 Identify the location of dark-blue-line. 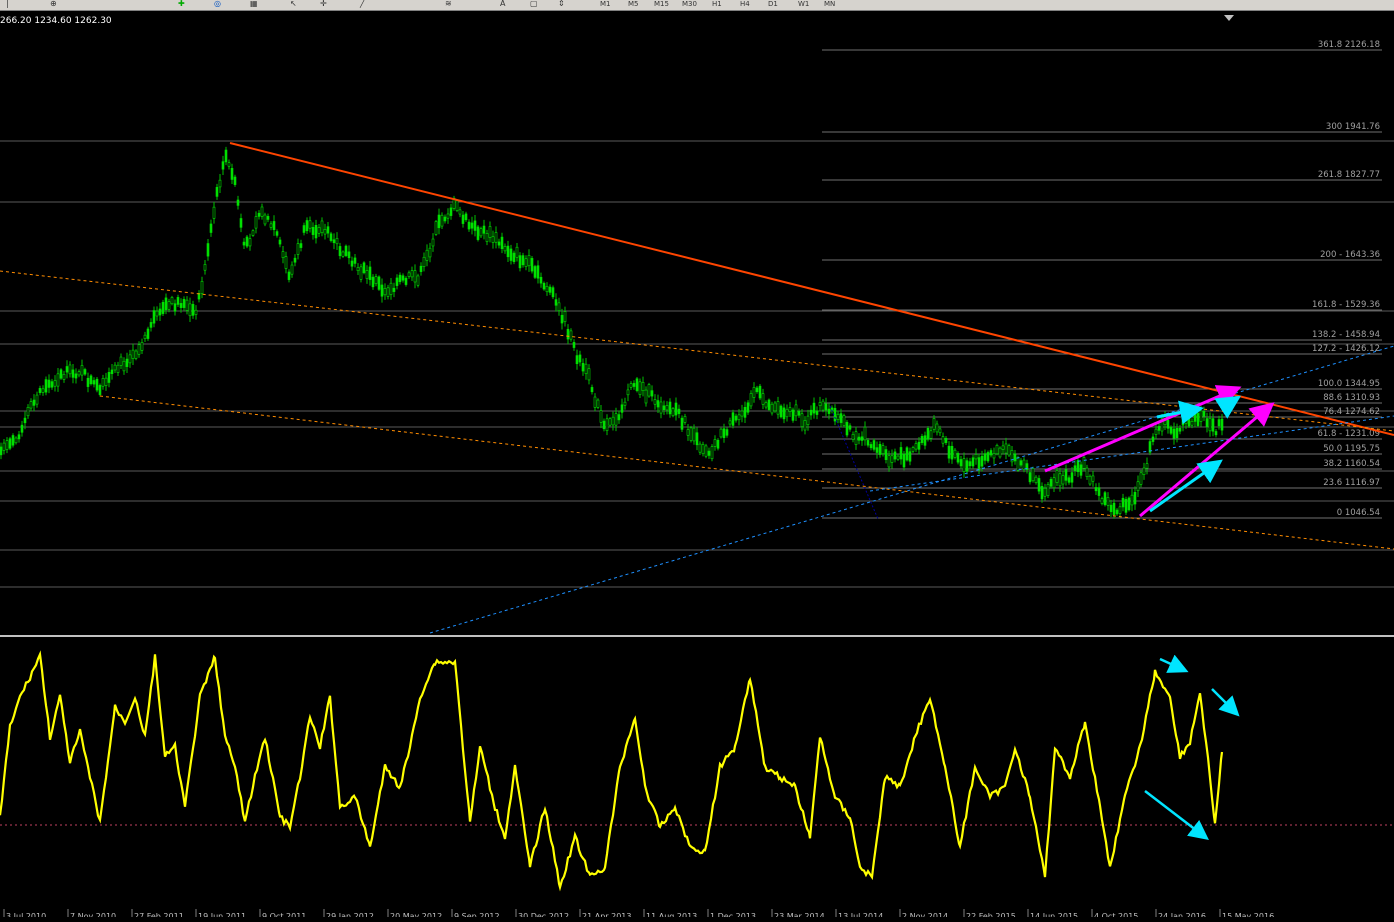
(854, 462).